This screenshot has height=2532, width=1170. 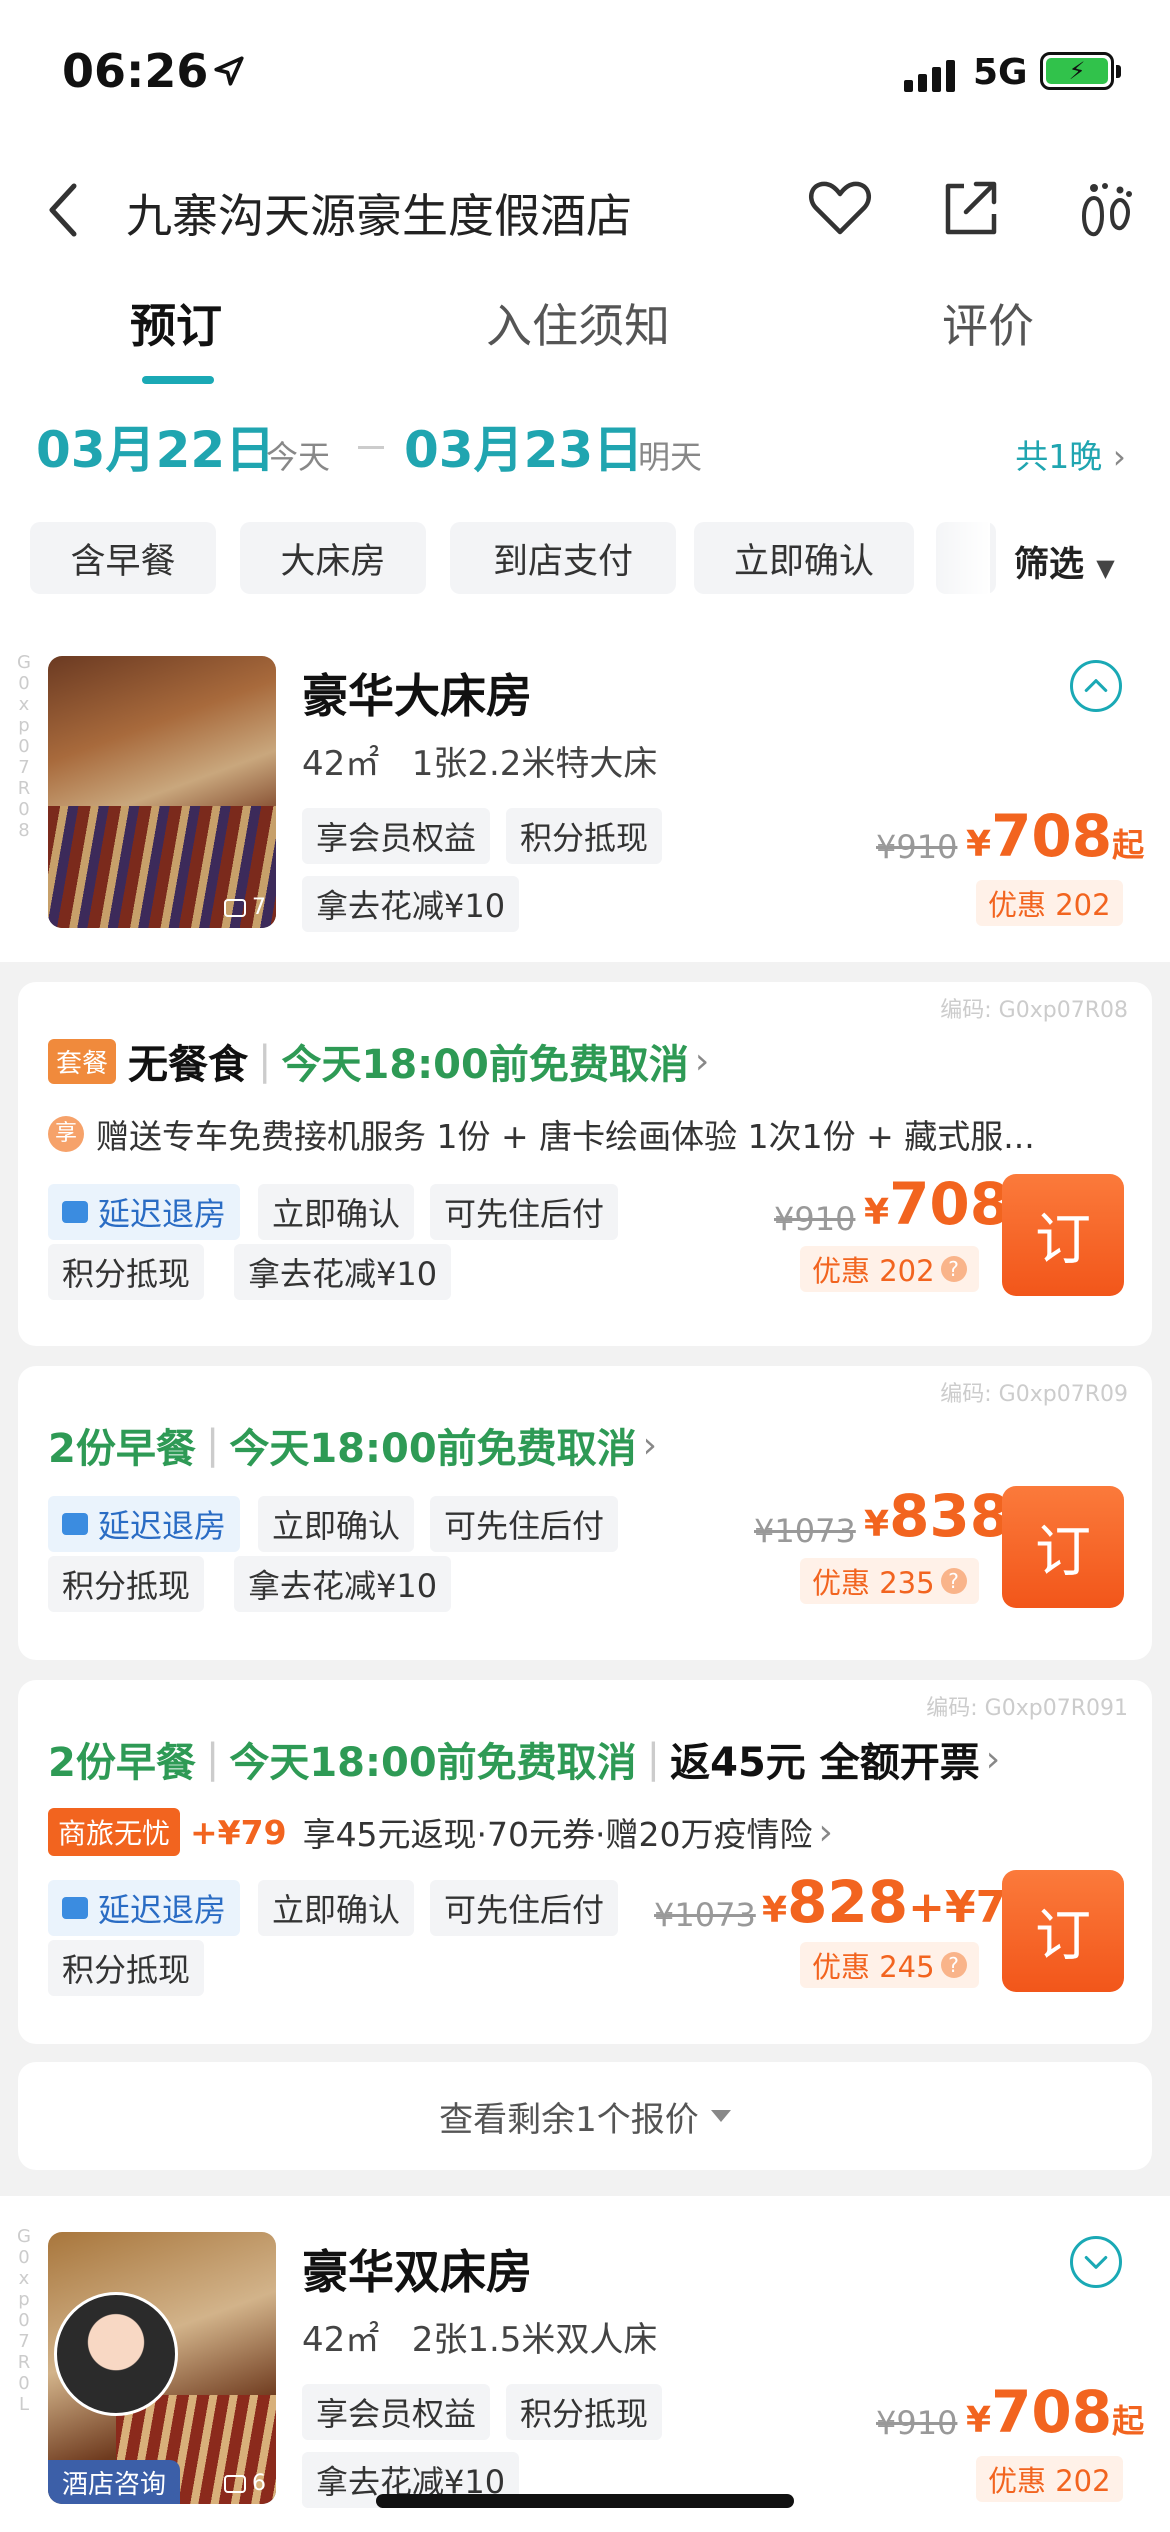 I want to click on hotel-consult-button: 酒店咨询, so click(x=114, y=2482).